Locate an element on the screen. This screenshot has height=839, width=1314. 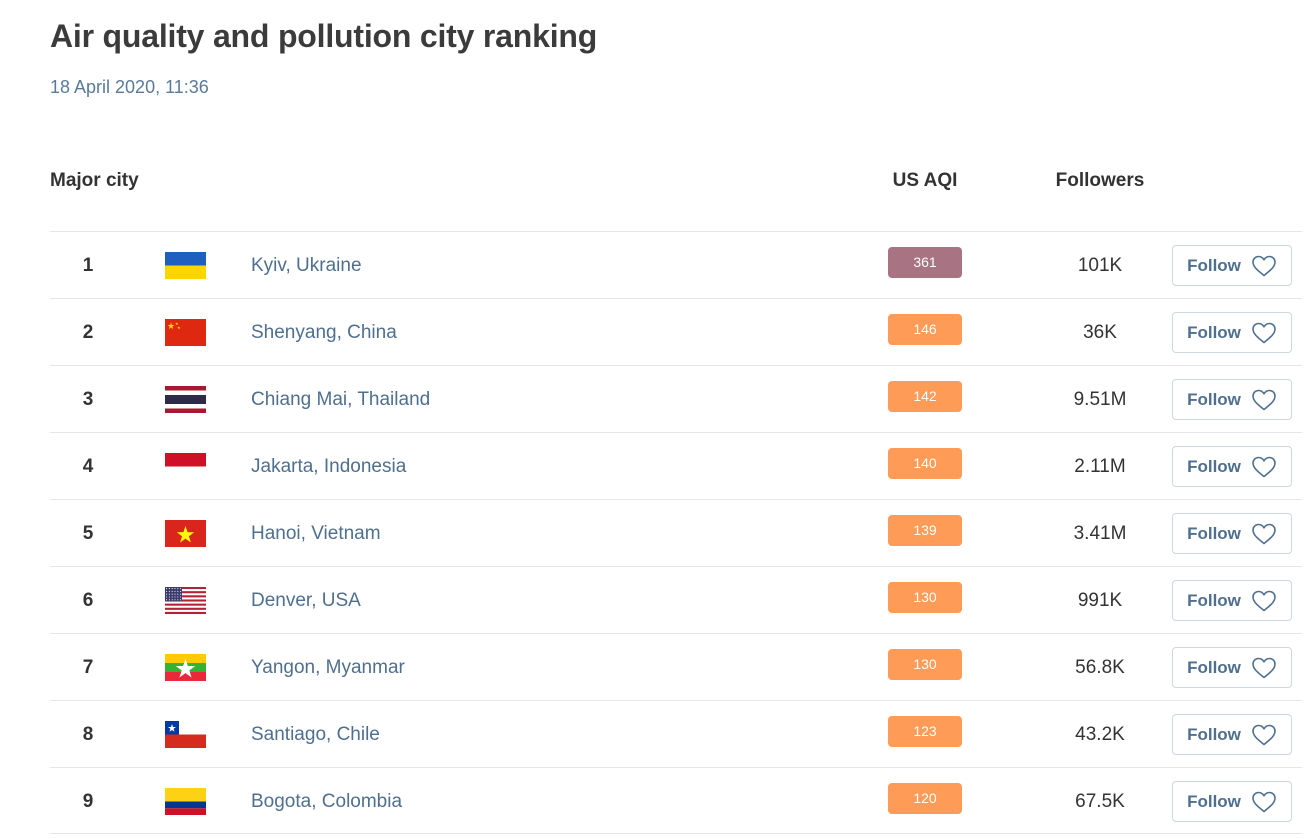
city-link: Bogota, Colombia is located at coordinates (326, 801).